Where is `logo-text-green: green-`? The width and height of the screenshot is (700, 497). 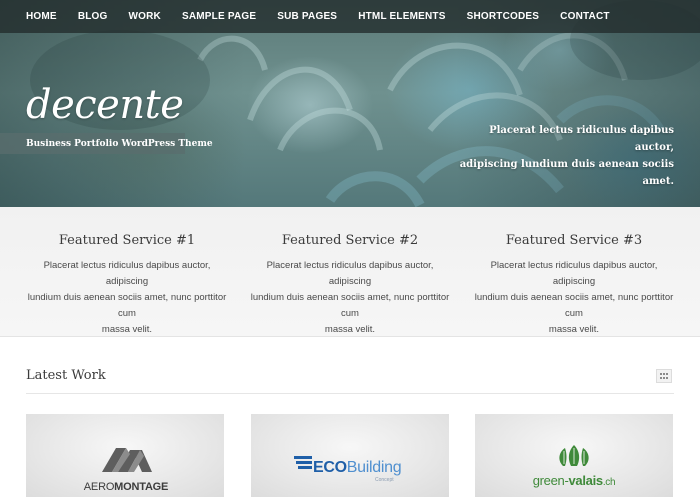 logo-text-green: green- is located at coordinates (551, 480).